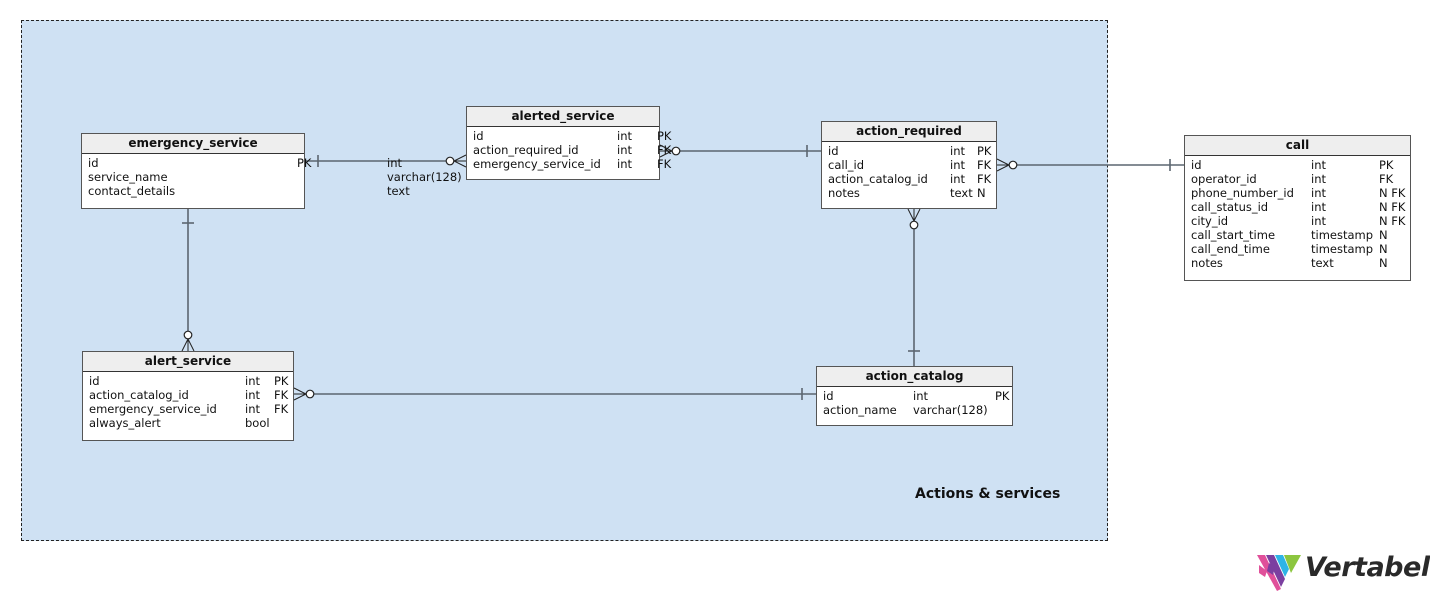 Image resolution: width=1430 pixels, height=601 pixels. What do you see at coordinates (246, 191) in the screenshot?
I see `column-row: contact_details text` at bounding box center [246, 191].